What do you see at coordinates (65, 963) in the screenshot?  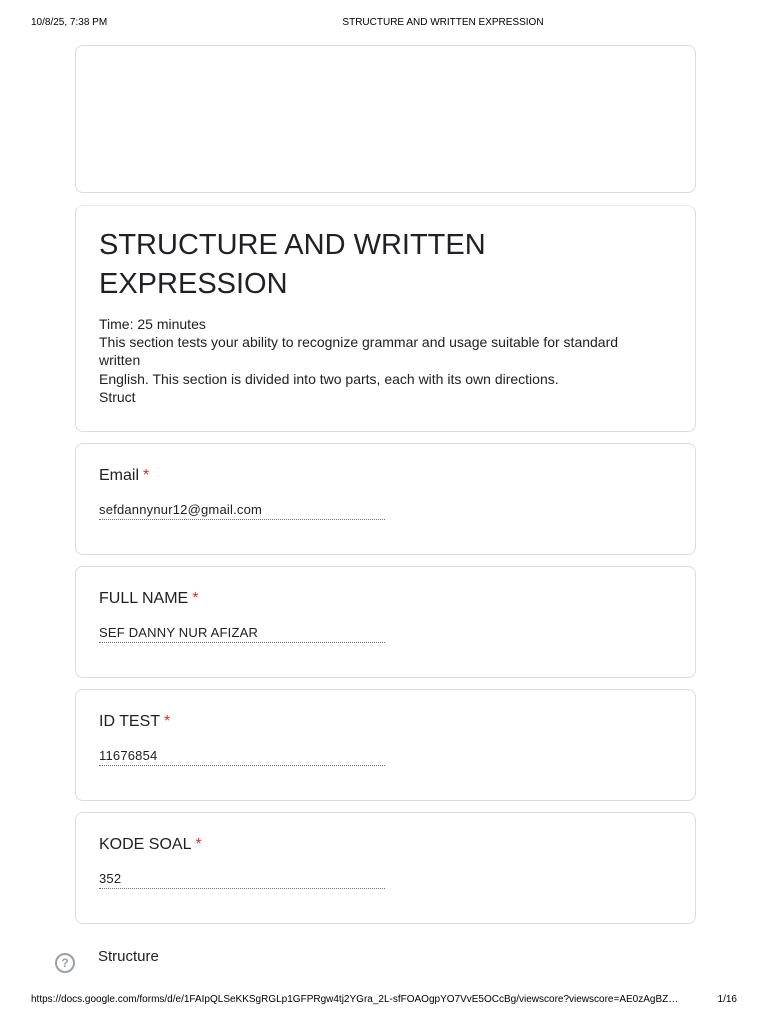 I see `help-circle-icon: ?` at bounding box center [65, 963].